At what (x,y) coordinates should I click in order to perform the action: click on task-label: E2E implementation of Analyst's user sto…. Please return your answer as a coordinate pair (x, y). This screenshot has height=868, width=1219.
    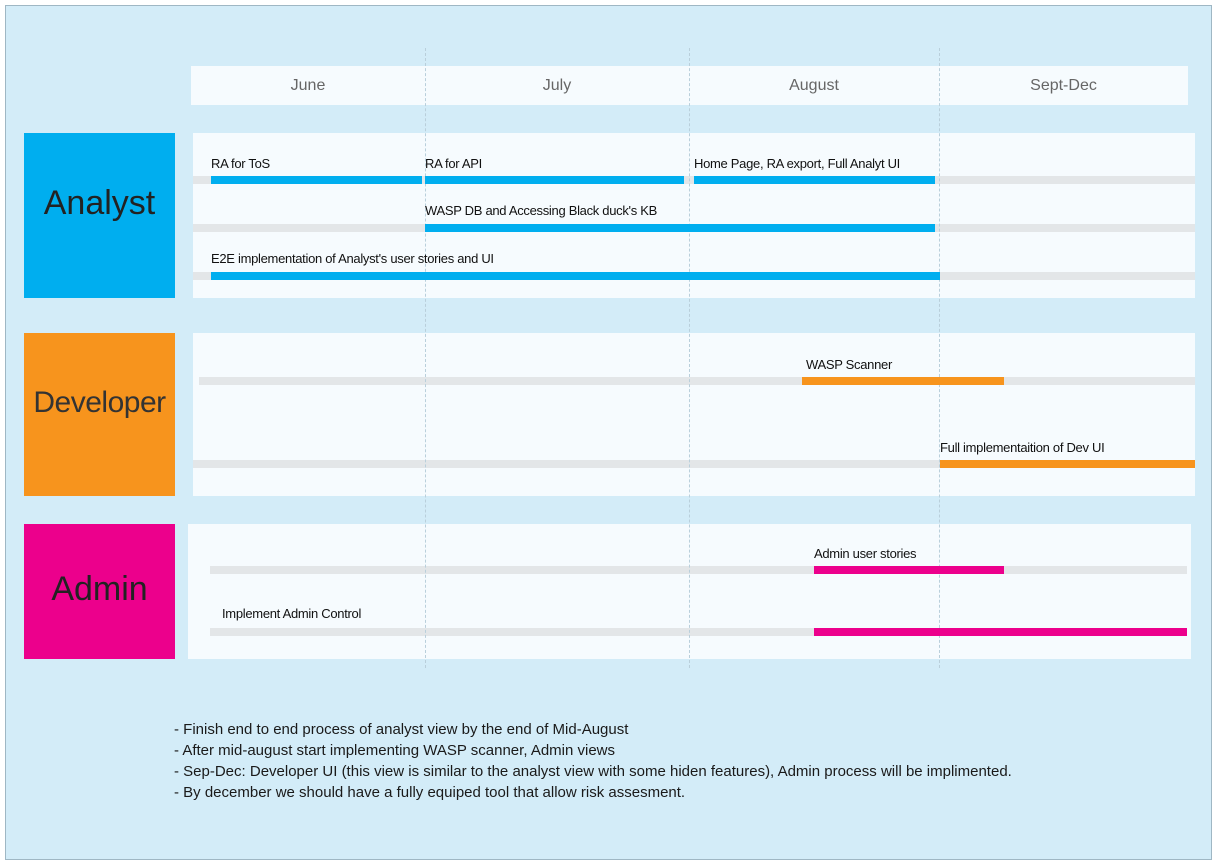
    Looking at the image, I should click on (352, 258).